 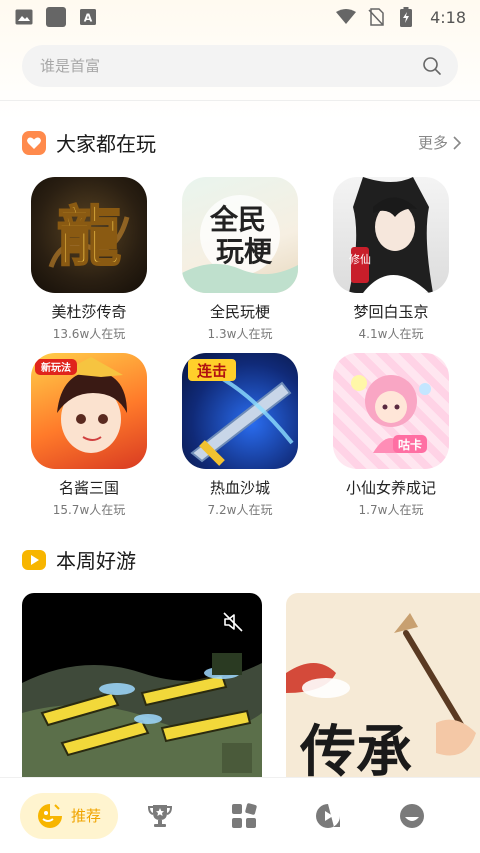 What do you see at coordinates (391, 510) in the screenshot?
I see `game-players: 1.7w人在玩` at bounding box center [391, 510].